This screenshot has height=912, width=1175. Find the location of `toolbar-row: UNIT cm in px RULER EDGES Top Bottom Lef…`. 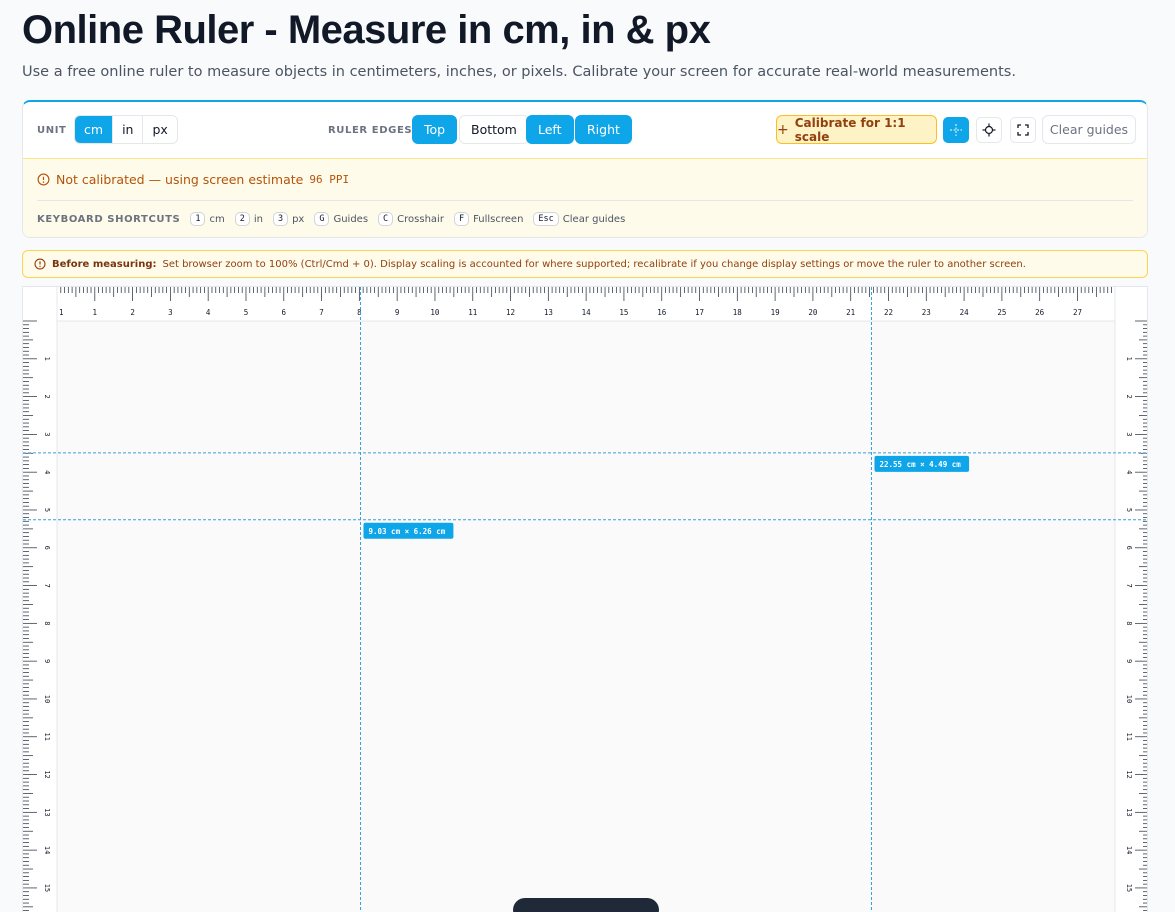

toolbar-row: UNIT cm in px RULER EDGES Top Bottom Lef… is located at coordinates (585, 130).